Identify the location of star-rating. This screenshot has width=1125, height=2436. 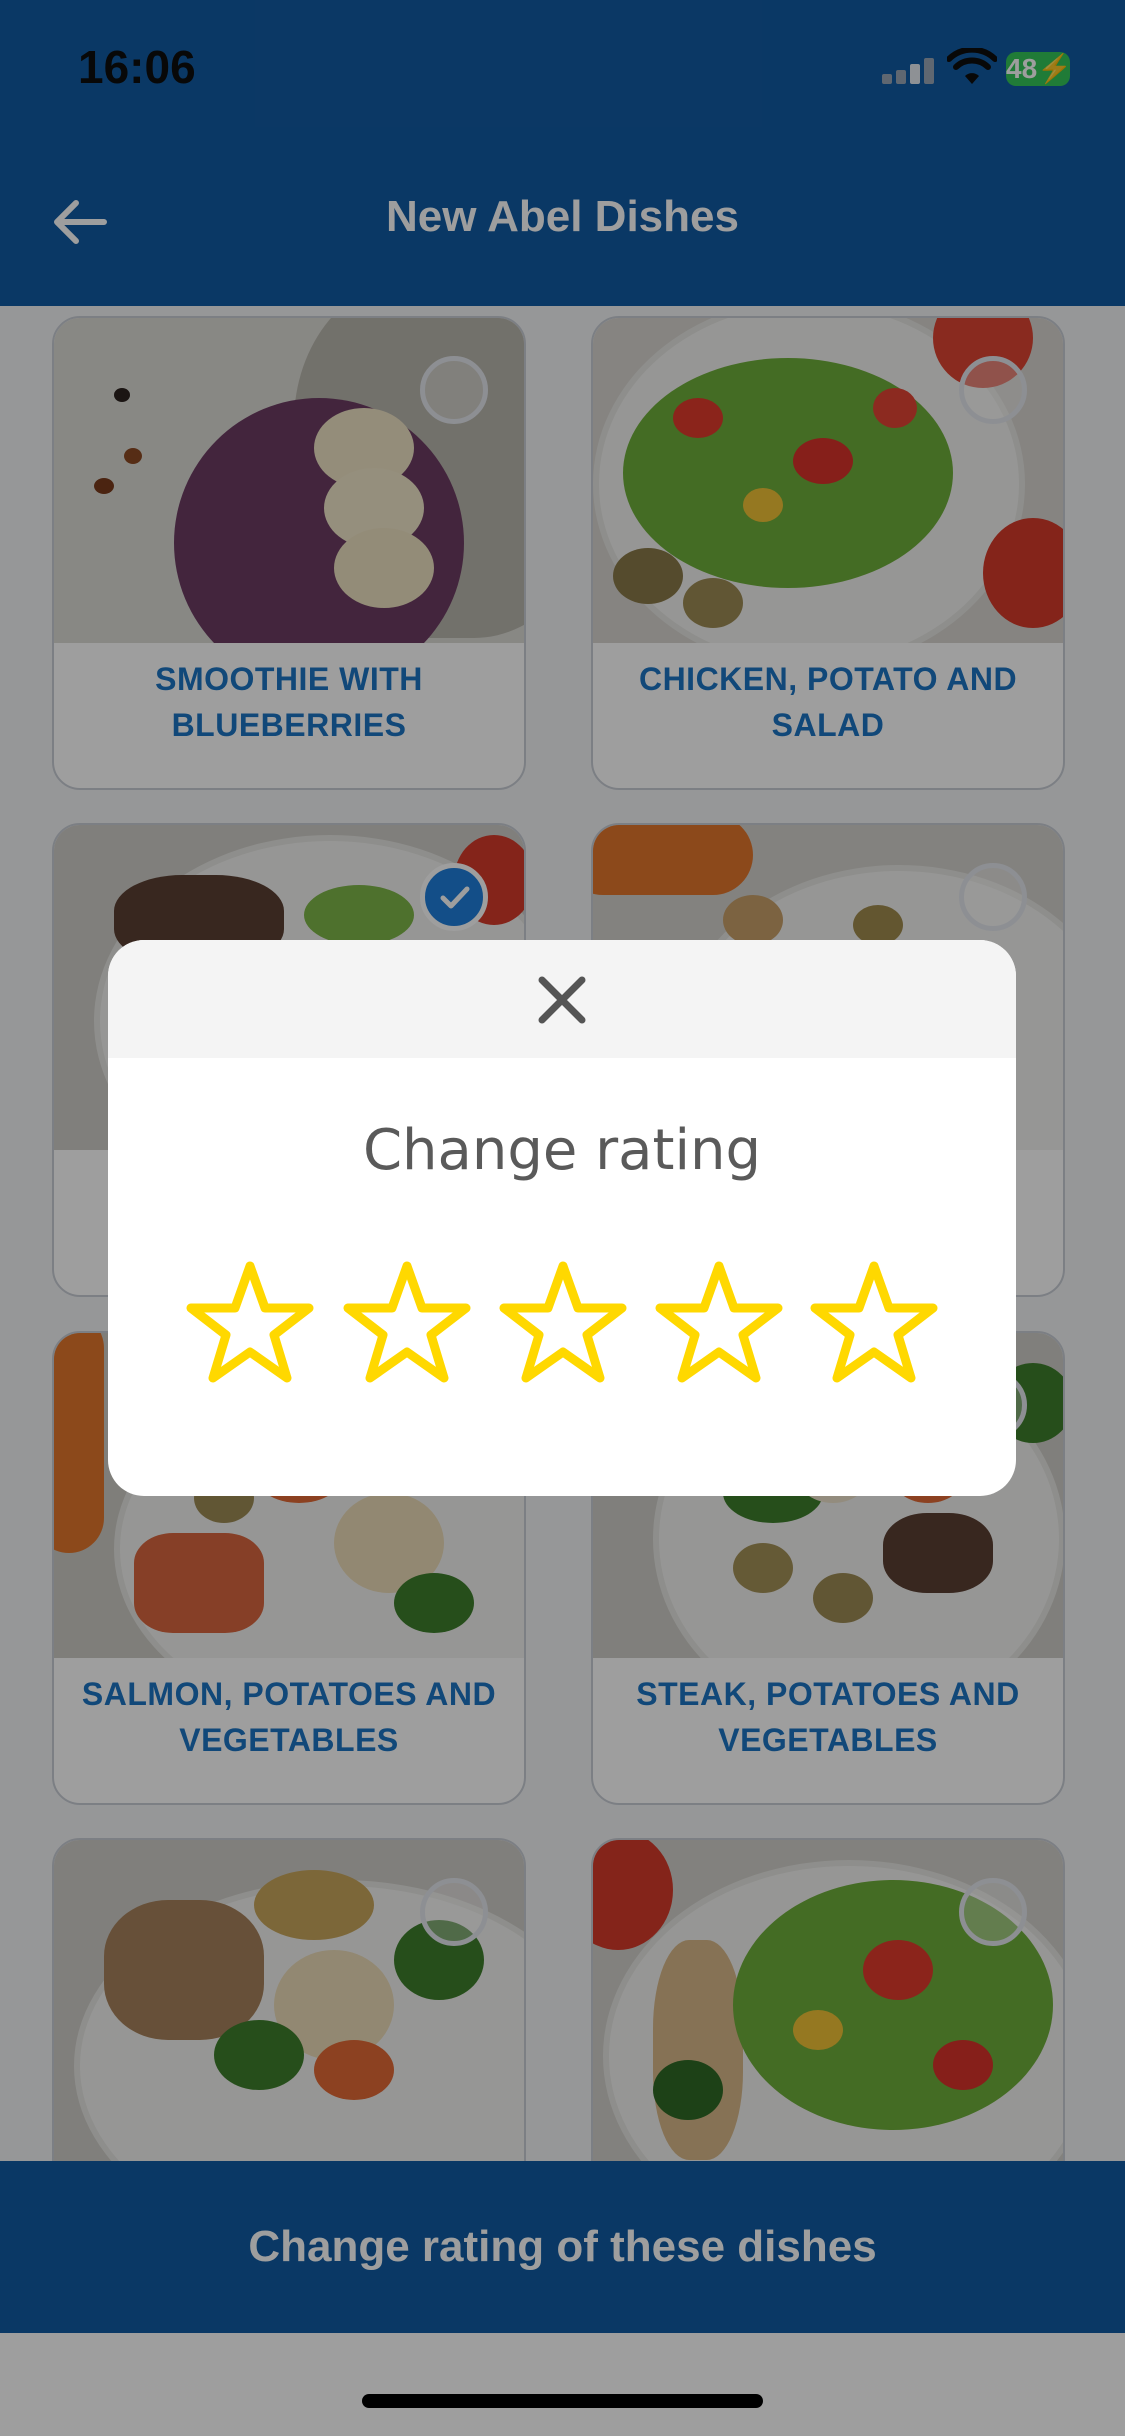
(564, 1323).